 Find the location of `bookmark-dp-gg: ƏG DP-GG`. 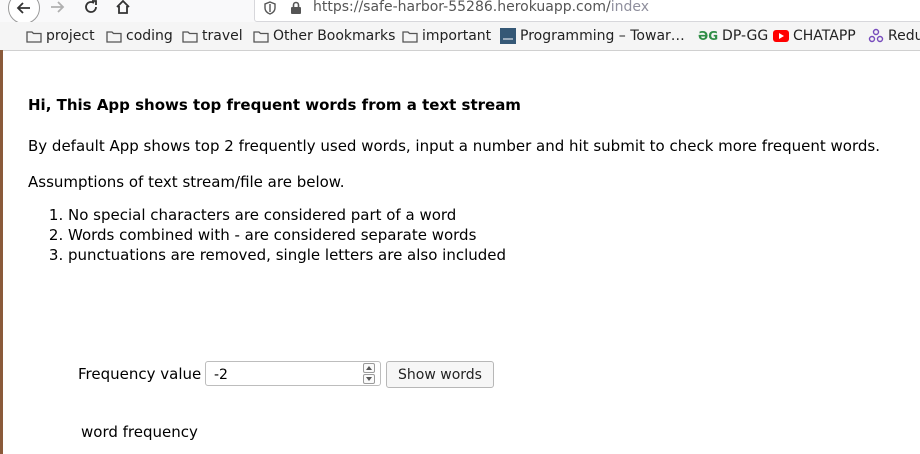

bookmark-dp-gg: ƏG DP-GG is located at coordinates (733, 36).